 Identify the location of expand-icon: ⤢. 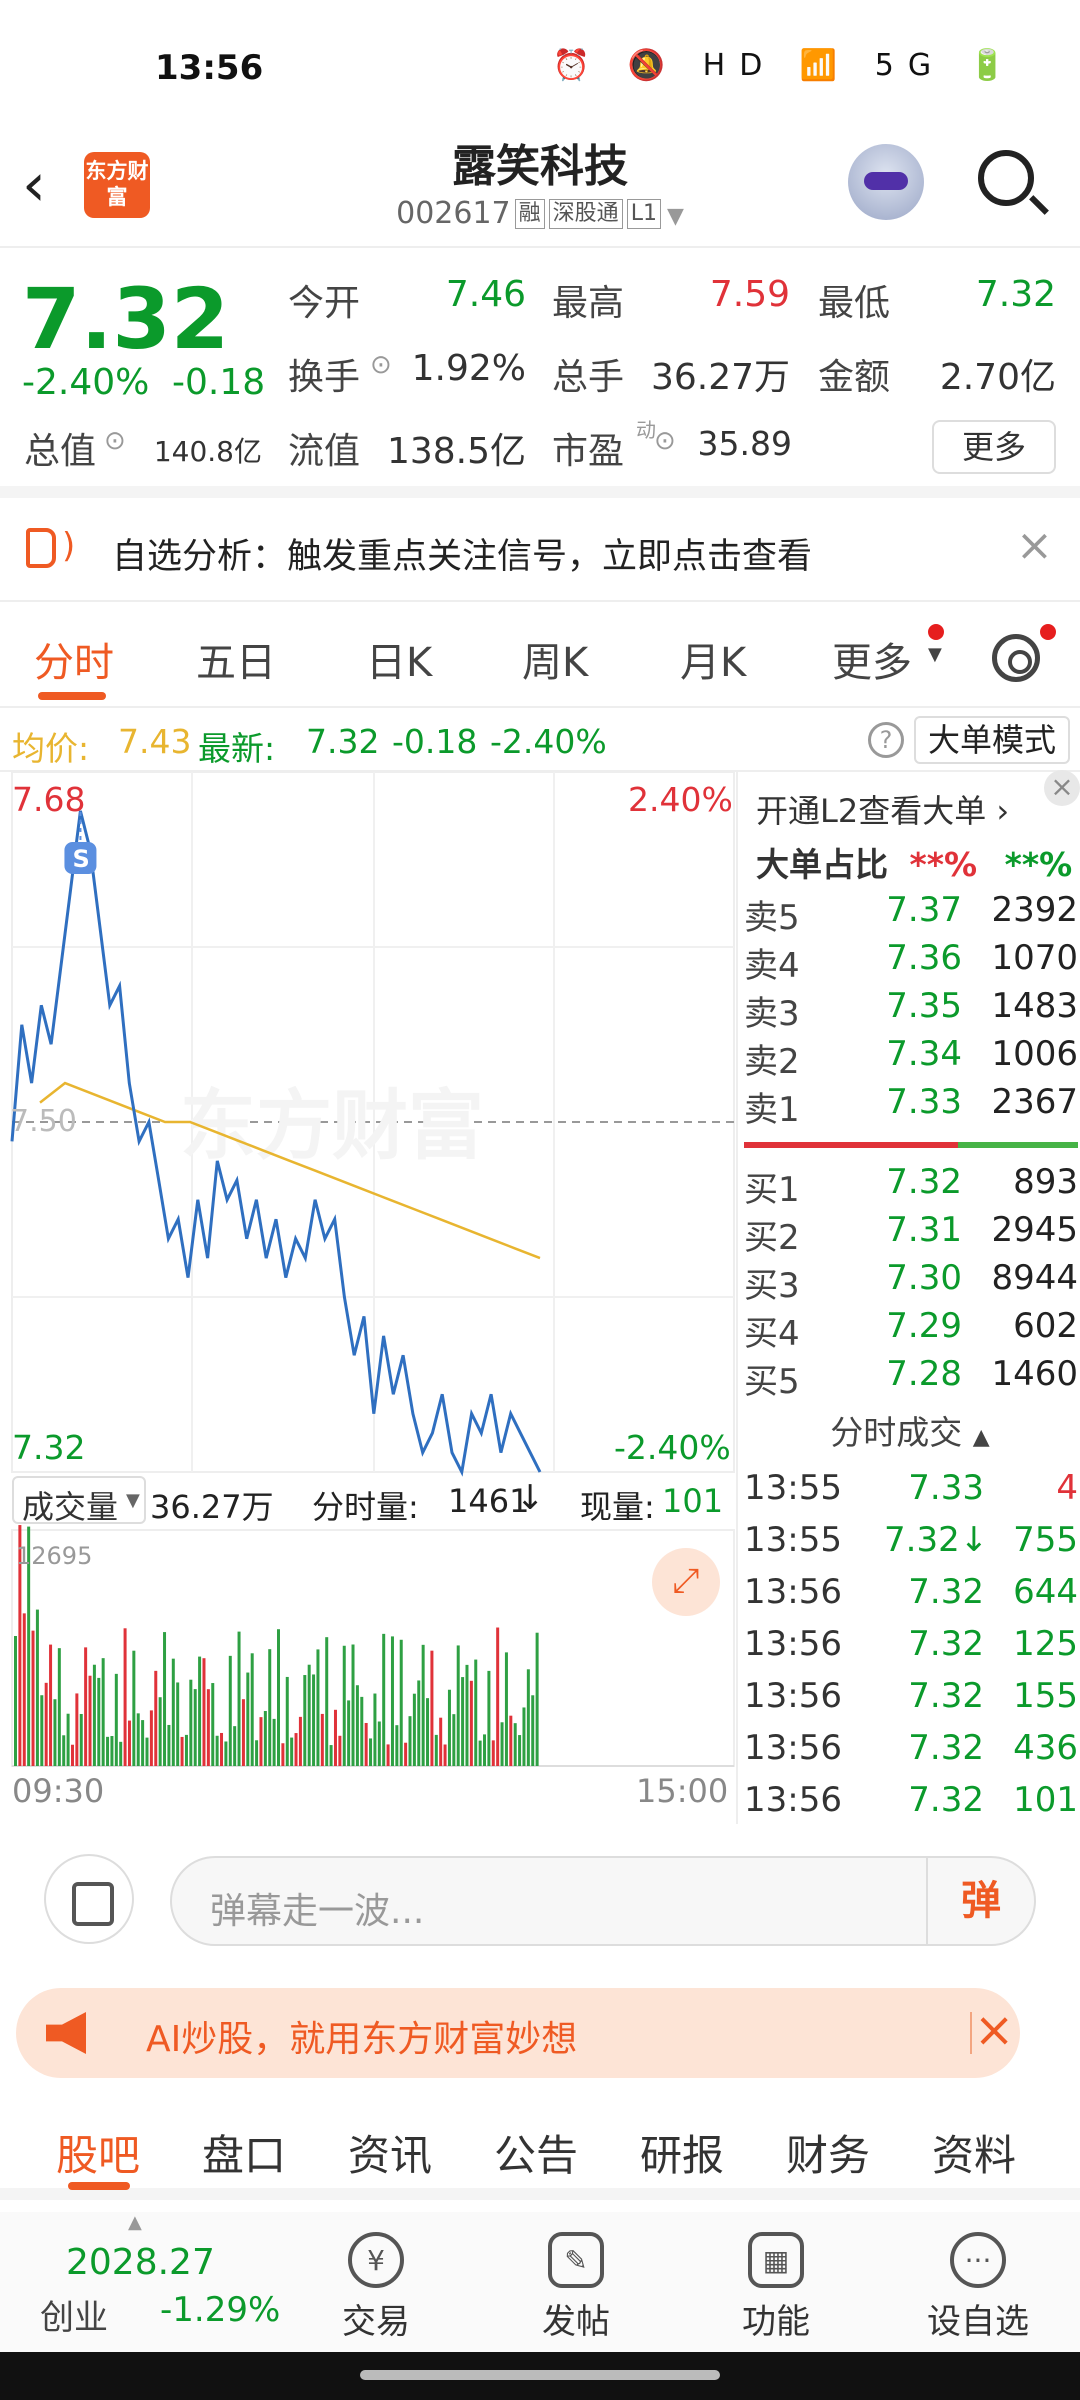
(686, 1582).